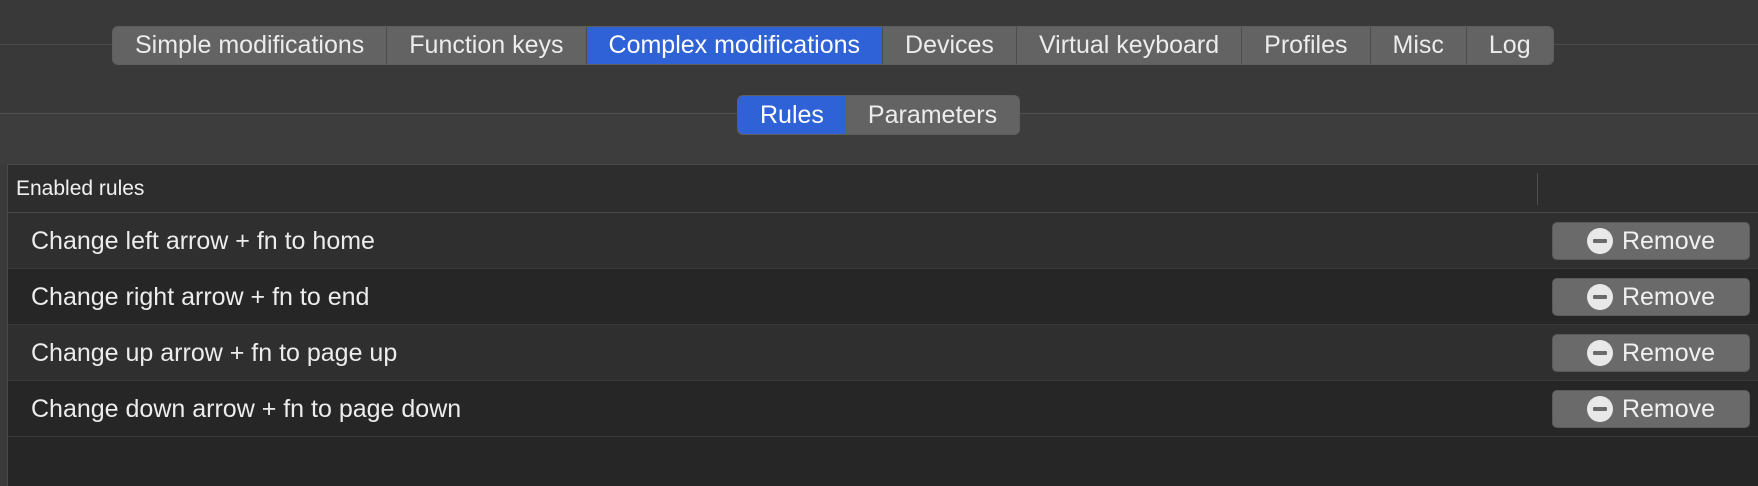 Image resolution: width=1758 pixels, height=486 pixels. I want to click on table-header: Enabled rules, so click(883, 189).